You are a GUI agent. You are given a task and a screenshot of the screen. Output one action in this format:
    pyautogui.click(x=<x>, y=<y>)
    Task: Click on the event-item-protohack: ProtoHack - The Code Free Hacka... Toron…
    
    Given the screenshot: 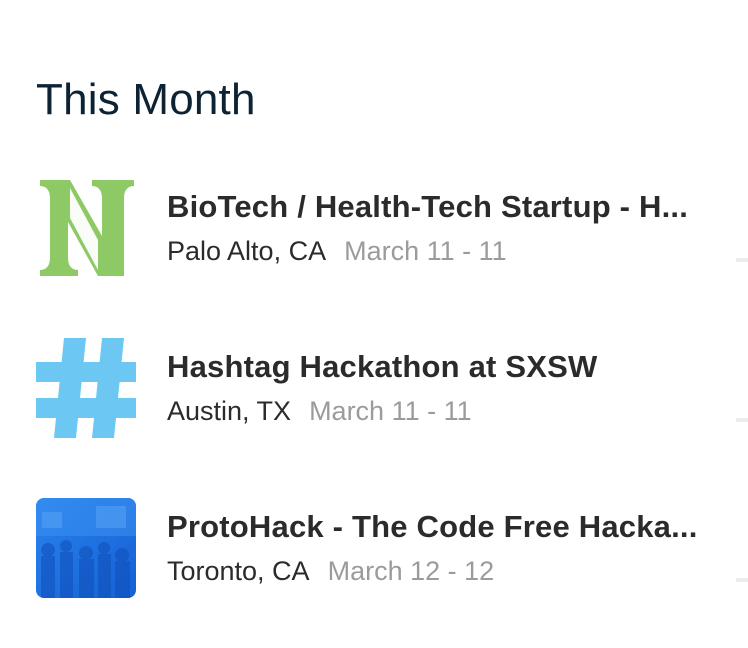 What is the action you would take?
    pyautogui.click(x=381, y=548)
    